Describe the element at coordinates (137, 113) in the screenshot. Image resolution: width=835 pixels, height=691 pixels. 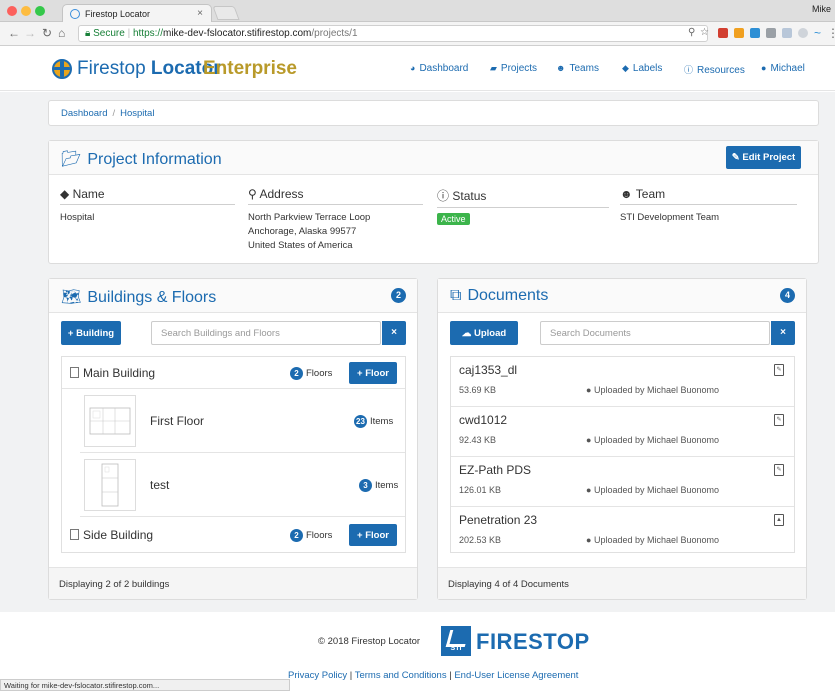
I see `breadcrumb-current: Hospital` at that location.